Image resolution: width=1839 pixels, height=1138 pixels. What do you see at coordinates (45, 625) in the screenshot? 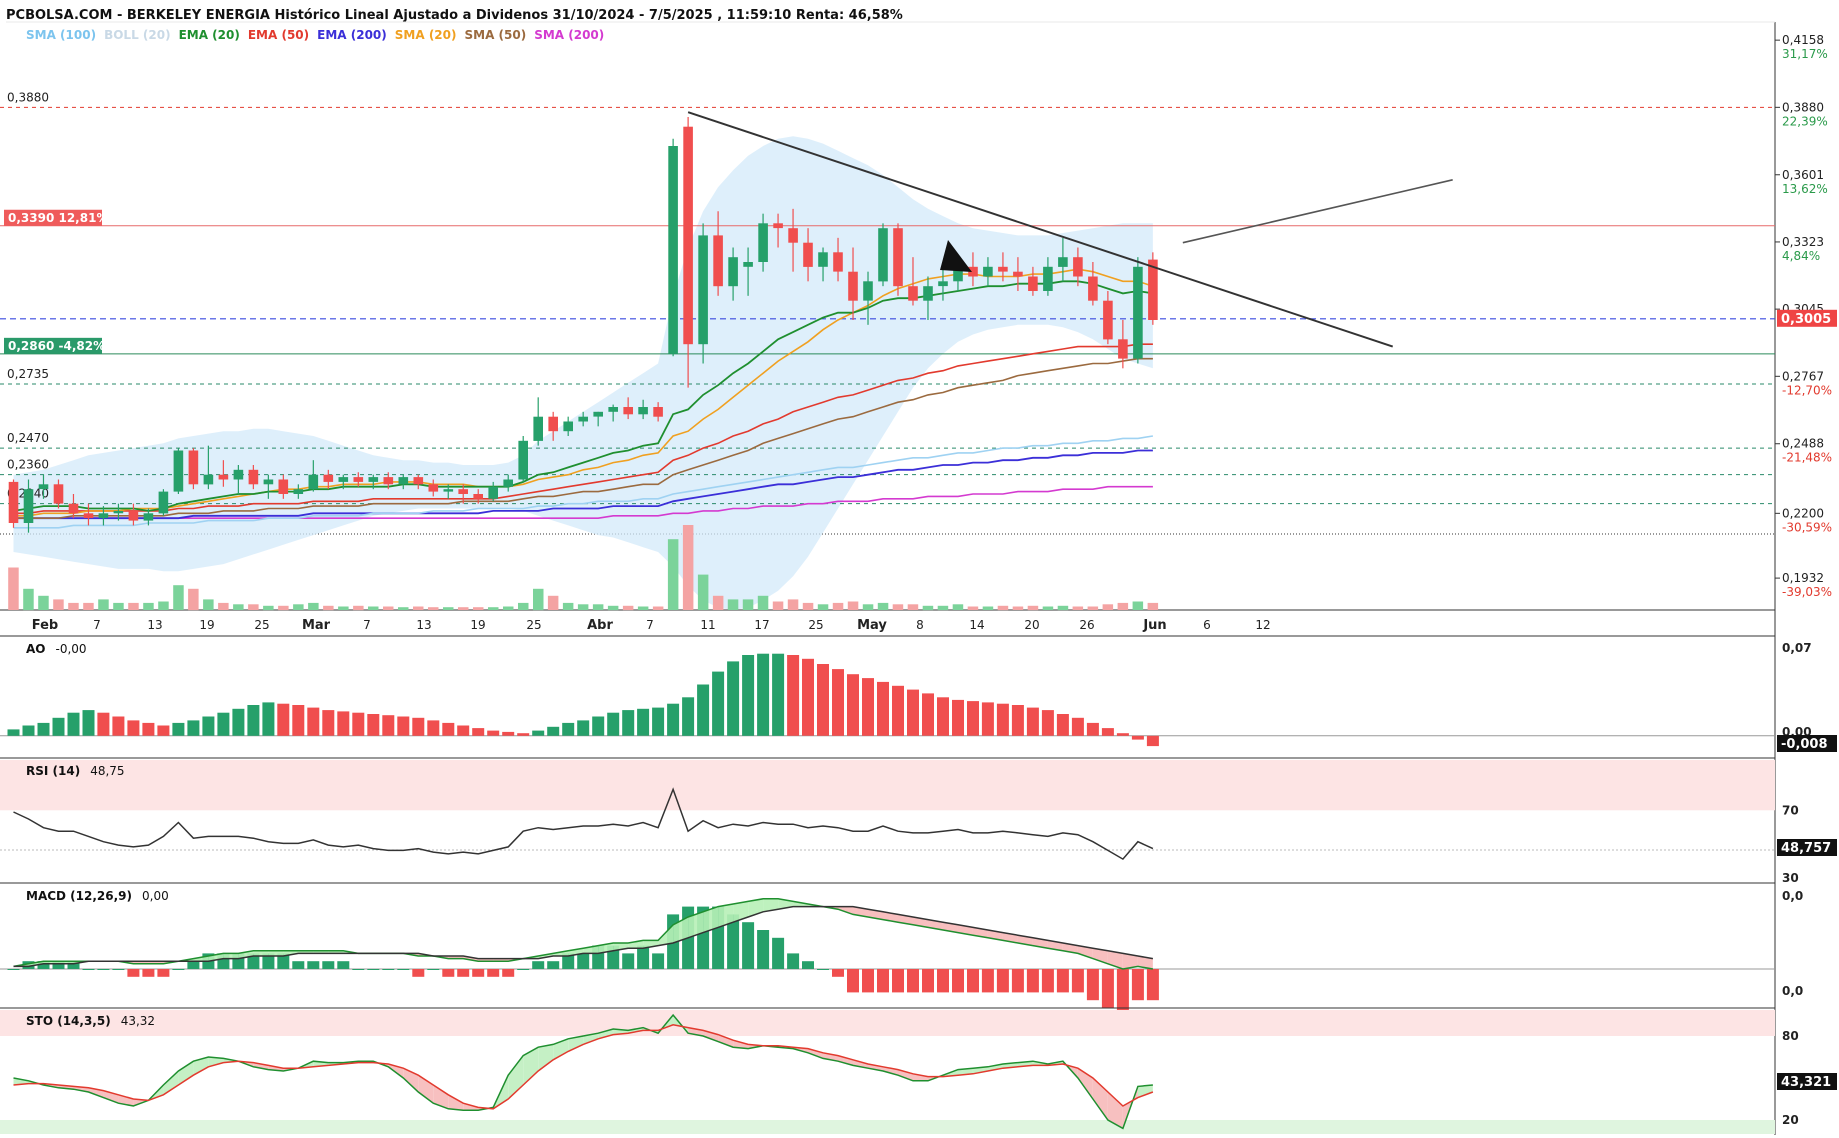
I see `date-tick-label: Feb` at bounding box center [45, 625].